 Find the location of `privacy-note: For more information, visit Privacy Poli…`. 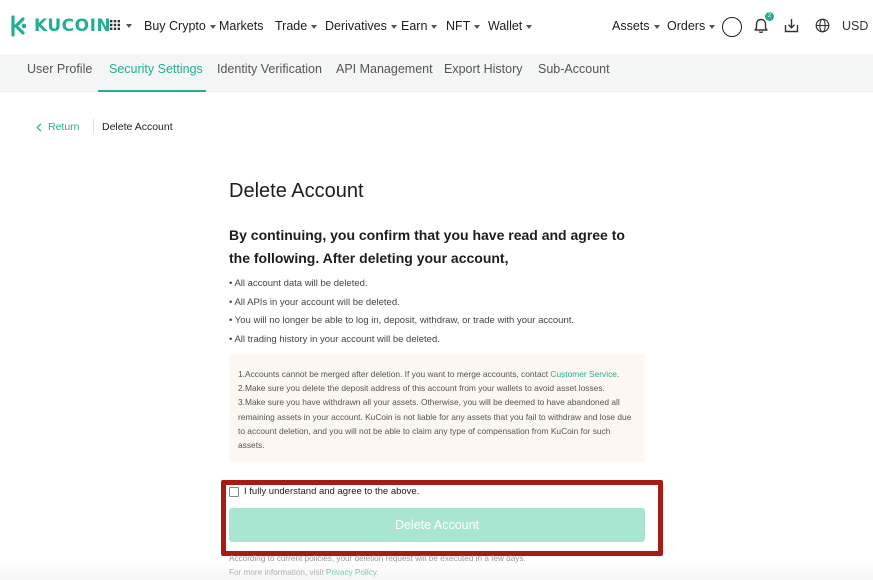

privacy-note: For more information, visit Privacy Poli… is located at coordinates (304, 572).